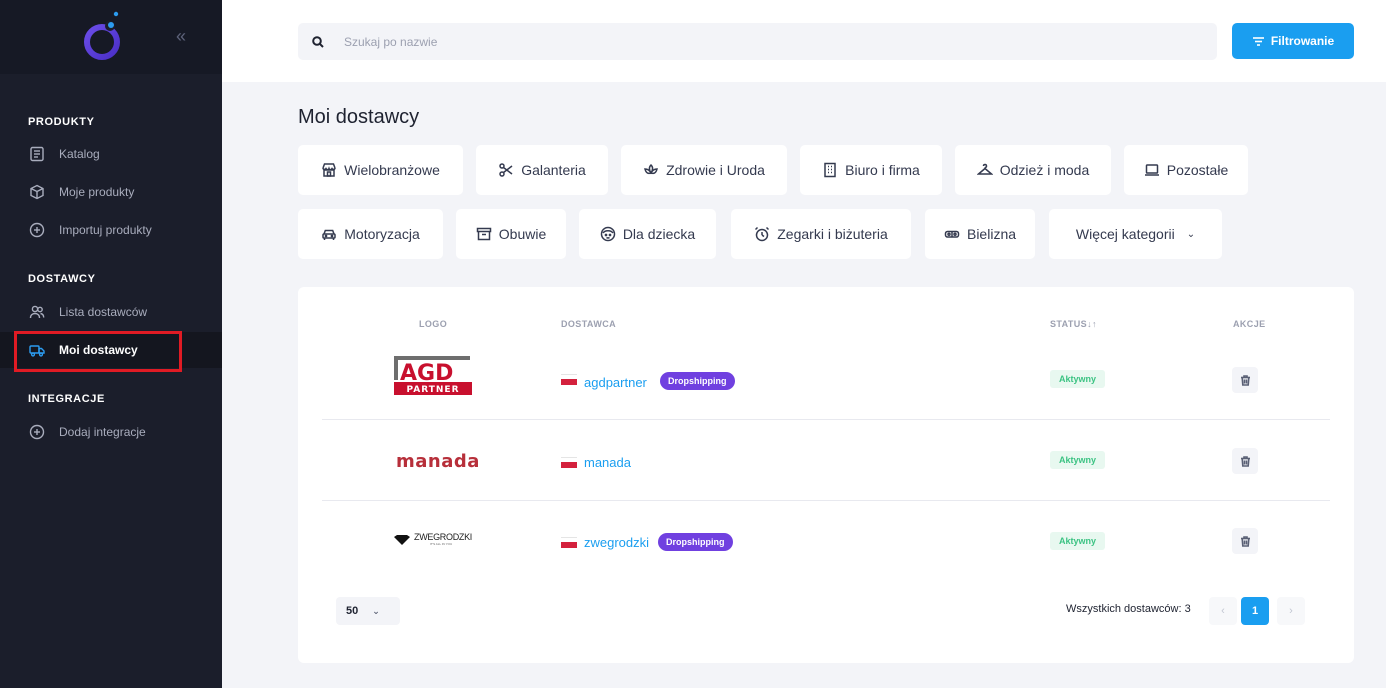 The image size is (1386, 688). I want to click on sidebar-item-label: Dodaj integracje, so click(102, 432).